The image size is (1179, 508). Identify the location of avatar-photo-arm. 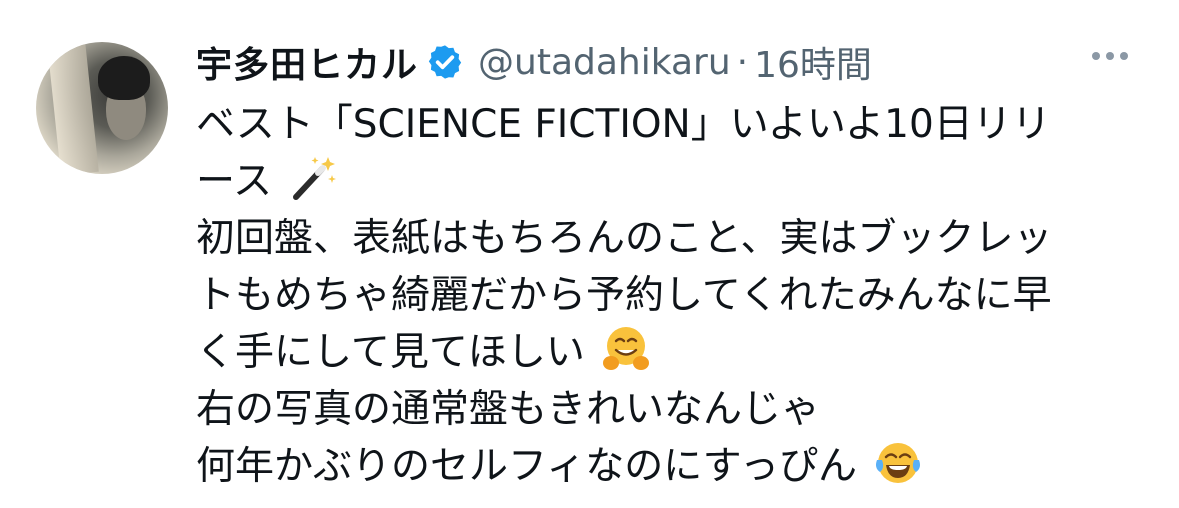
(73, 108).